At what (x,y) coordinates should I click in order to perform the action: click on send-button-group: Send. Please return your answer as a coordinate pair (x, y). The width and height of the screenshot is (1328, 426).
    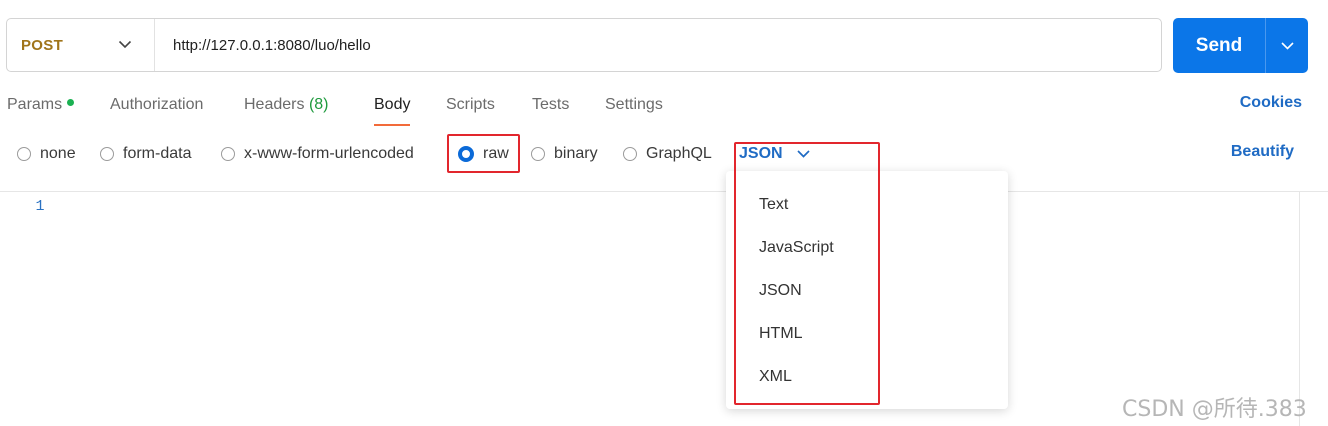
    Looking at the image, I should click on (1240, 45).